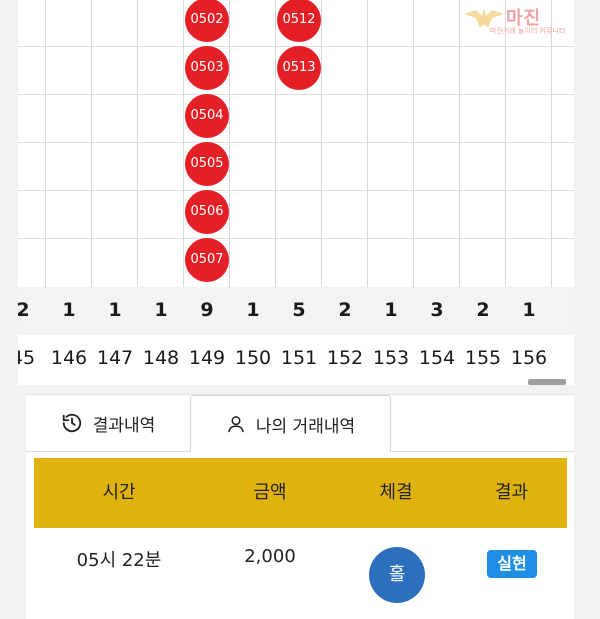 This screenshot has height=619, width=600. I want to click on fill-odd-ball: 홀, so click(397, 575).